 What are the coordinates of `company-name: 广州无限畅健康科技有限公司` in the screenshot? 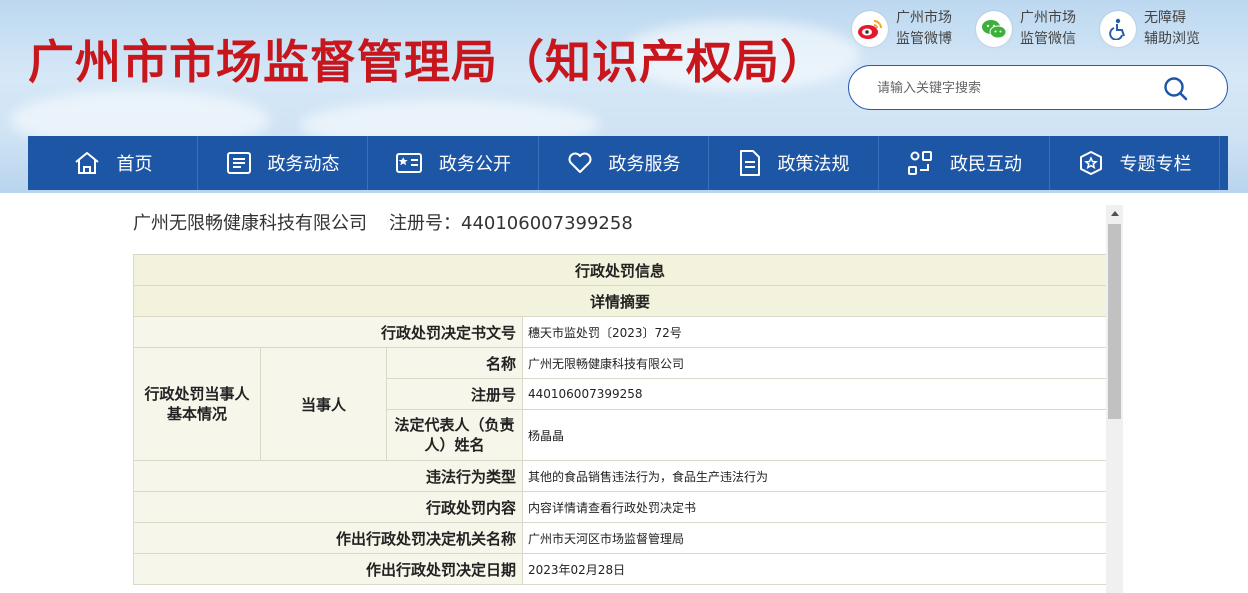 It's located at (250, 223).